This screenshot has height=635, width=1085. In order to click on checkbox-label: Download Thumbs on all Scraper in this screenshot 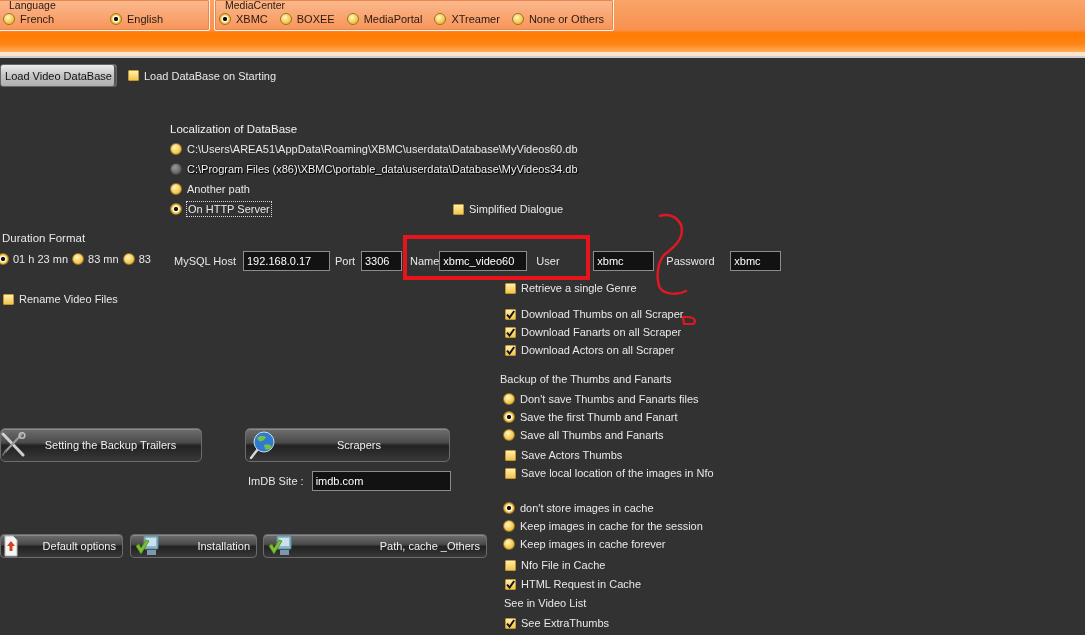, I will do `click(602, 314)`.